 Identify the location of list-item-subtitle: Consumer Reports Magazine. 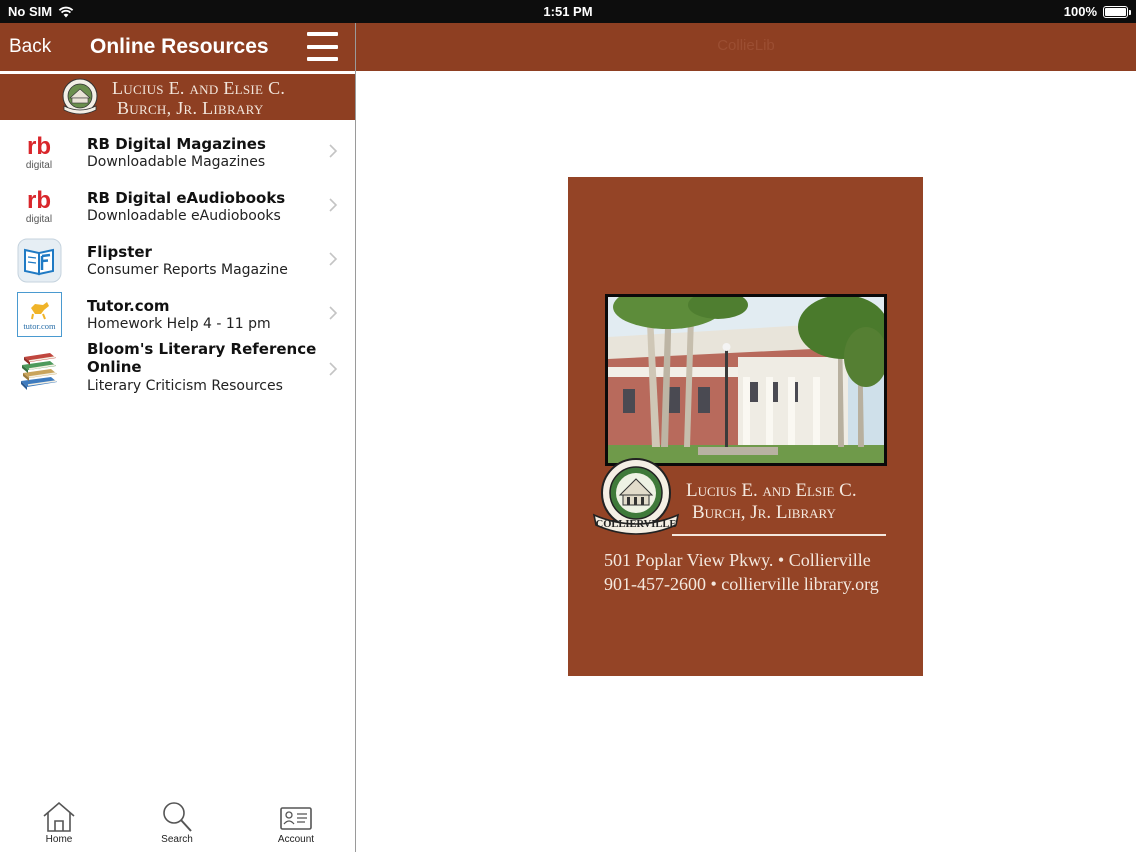
(187, 270).